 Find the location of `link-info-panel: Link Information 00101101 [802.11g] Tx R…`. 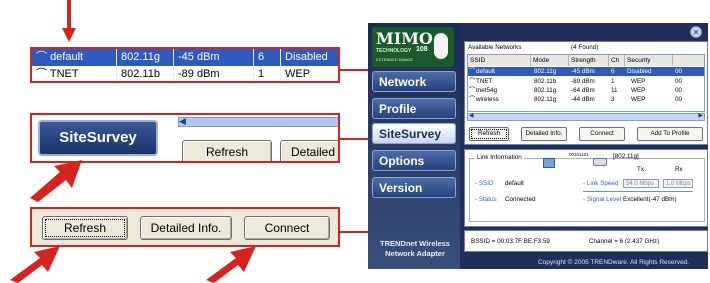

link-info-panel: Link Information 00101101 [802.11g] Tx R… is located at coordinates (586, 188).